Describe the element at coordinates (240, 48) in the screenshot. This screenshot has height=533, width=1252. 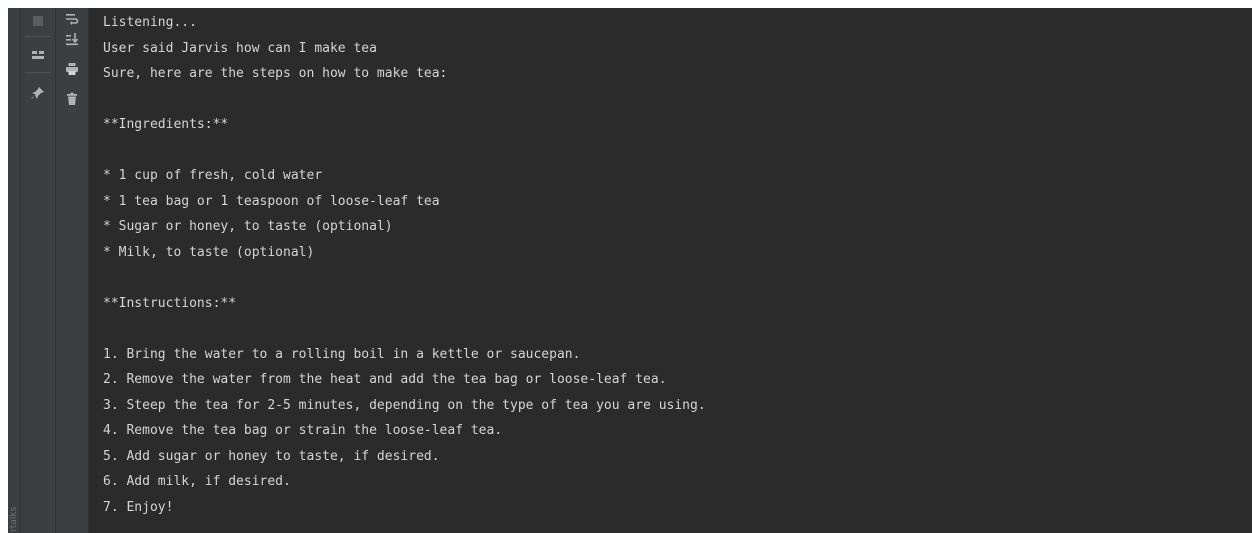
I see `console-line: User said Jarvis how can I make tea` at that location.